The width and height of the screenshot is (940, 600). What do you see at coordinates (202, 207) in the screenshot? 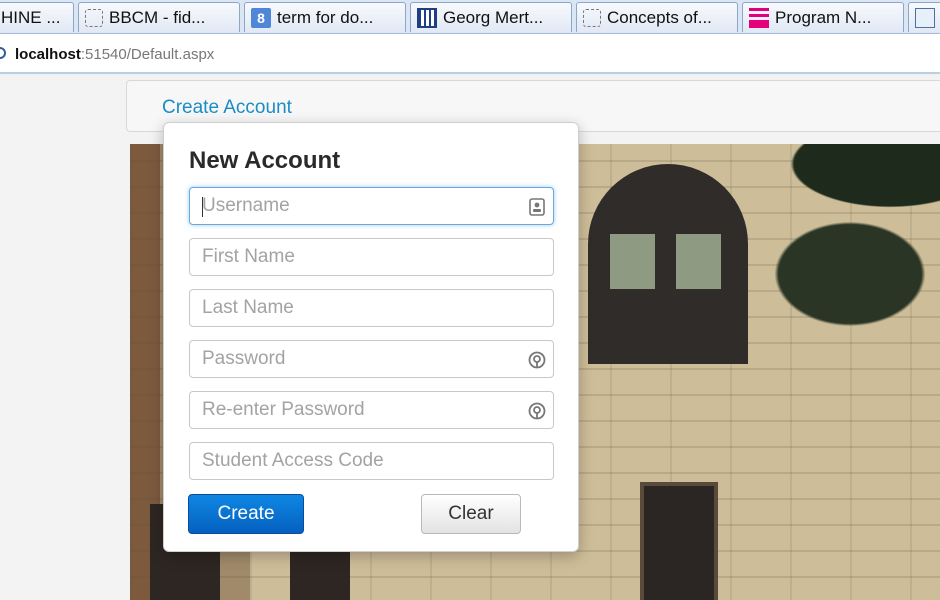
I see `text-caret` at bounding box center [202, 207].